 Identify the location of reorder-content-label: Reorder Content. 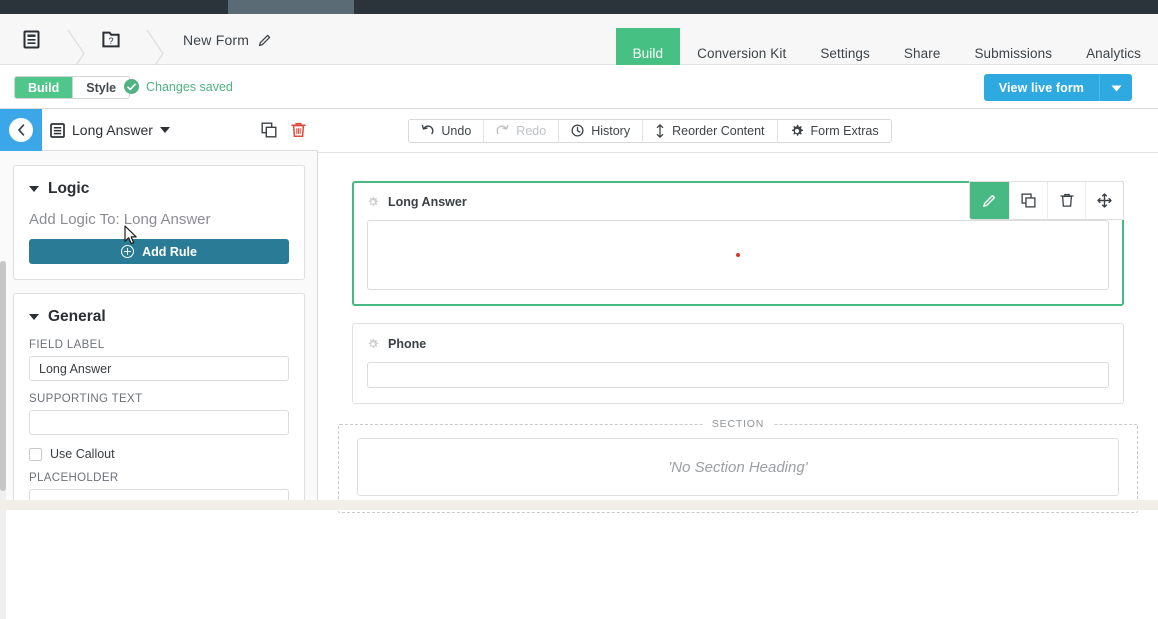
(718, 131).